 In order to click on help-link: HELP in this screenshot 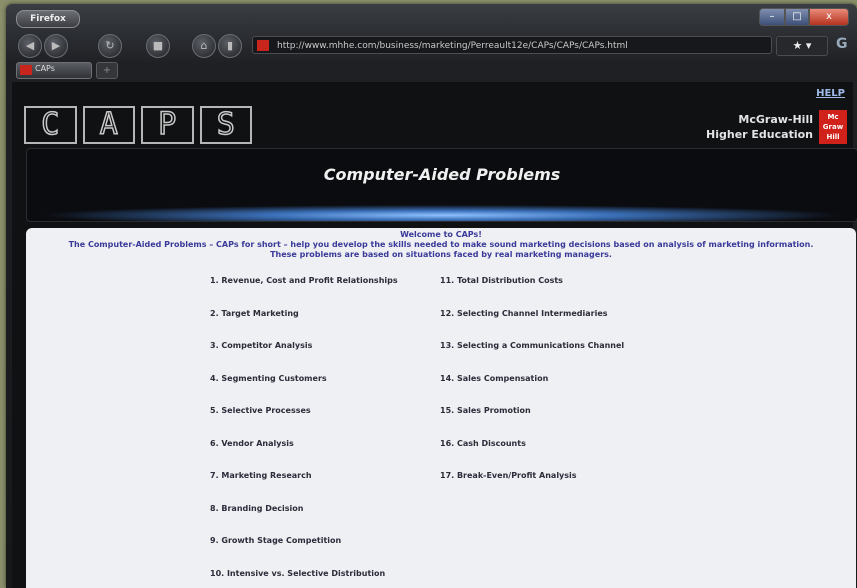, I will do `click(830, 93)`.